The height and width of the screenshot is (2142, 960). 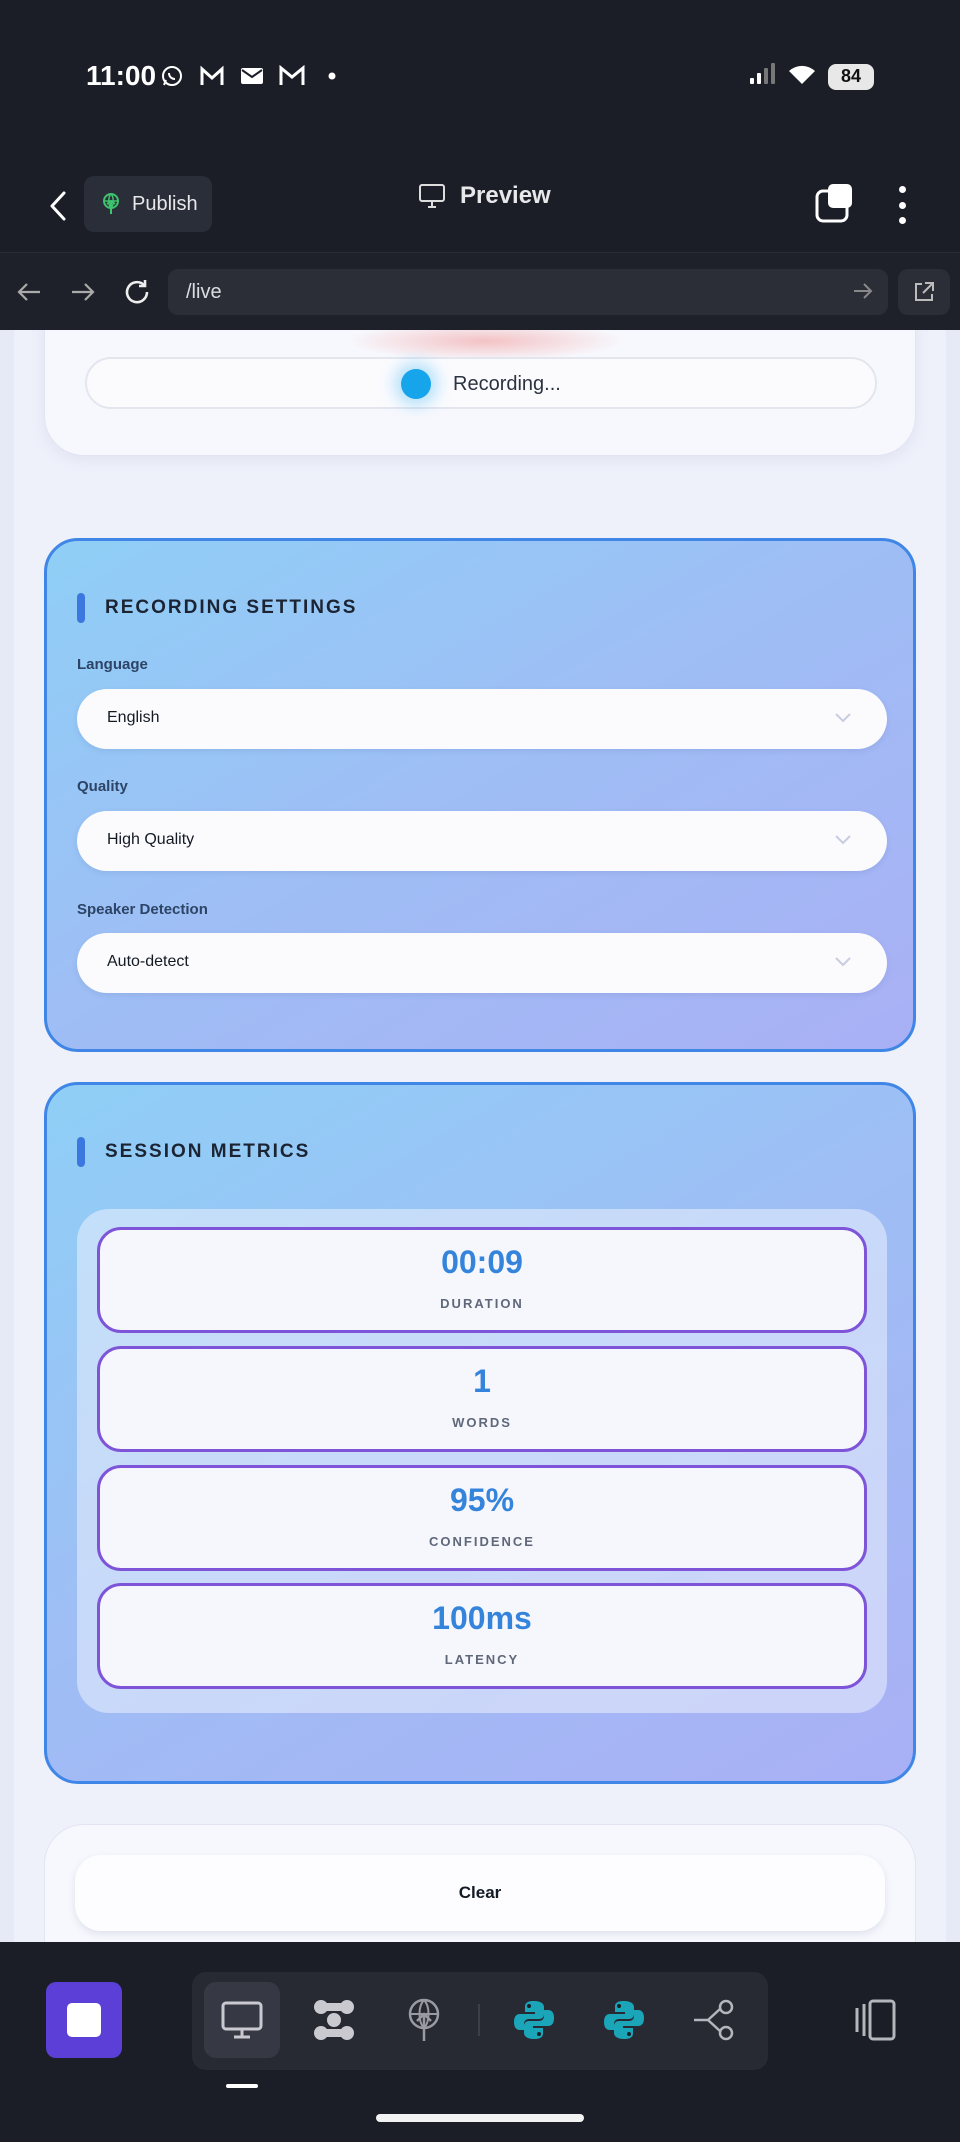 I want to click on mail-icon, so click(x=252, y=76).